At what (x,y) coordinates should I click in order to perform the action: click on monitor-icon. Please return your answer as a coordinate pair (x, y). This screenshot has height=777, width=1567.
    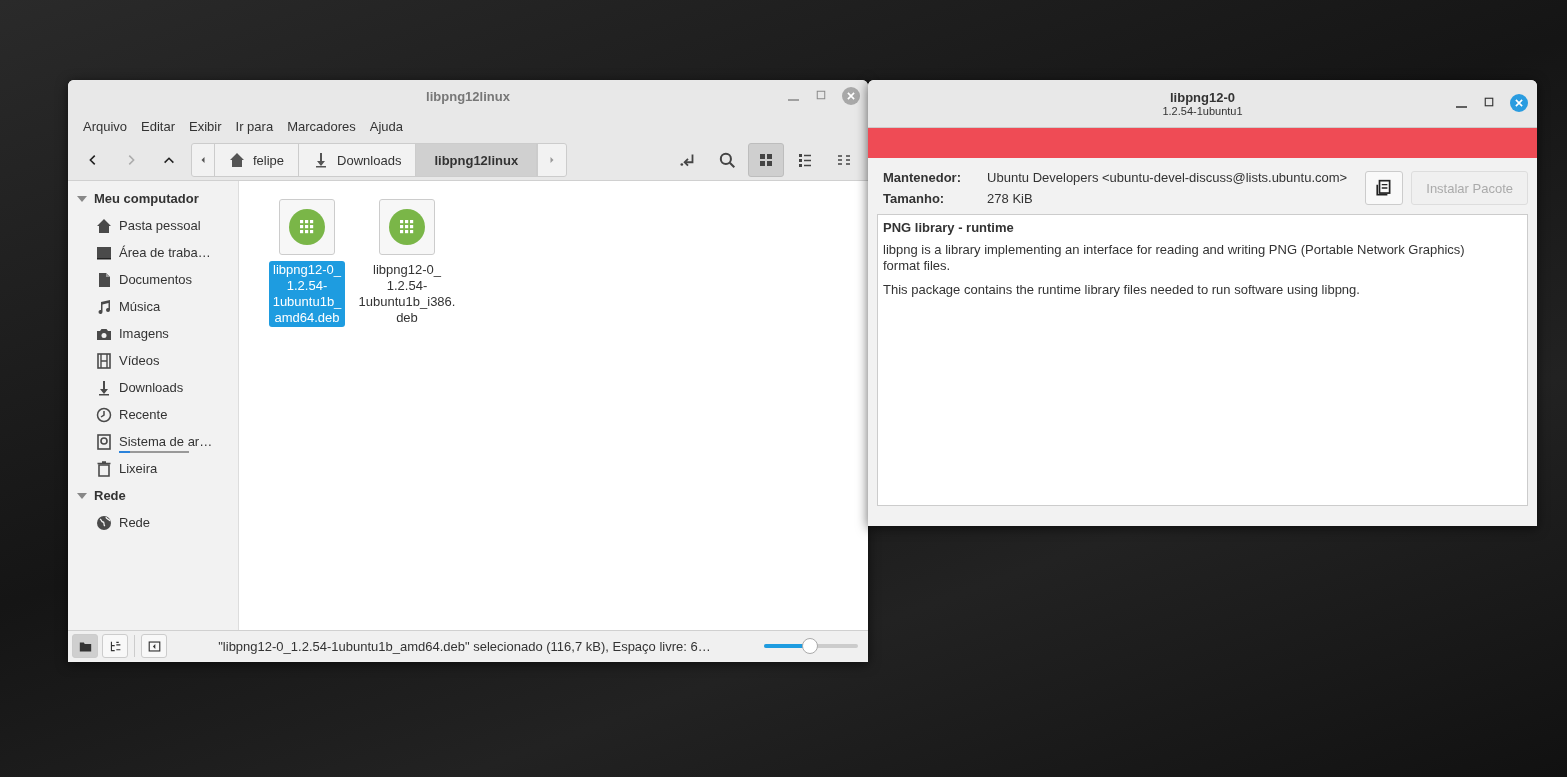
    Looking at the image, I should click on (104, 252).